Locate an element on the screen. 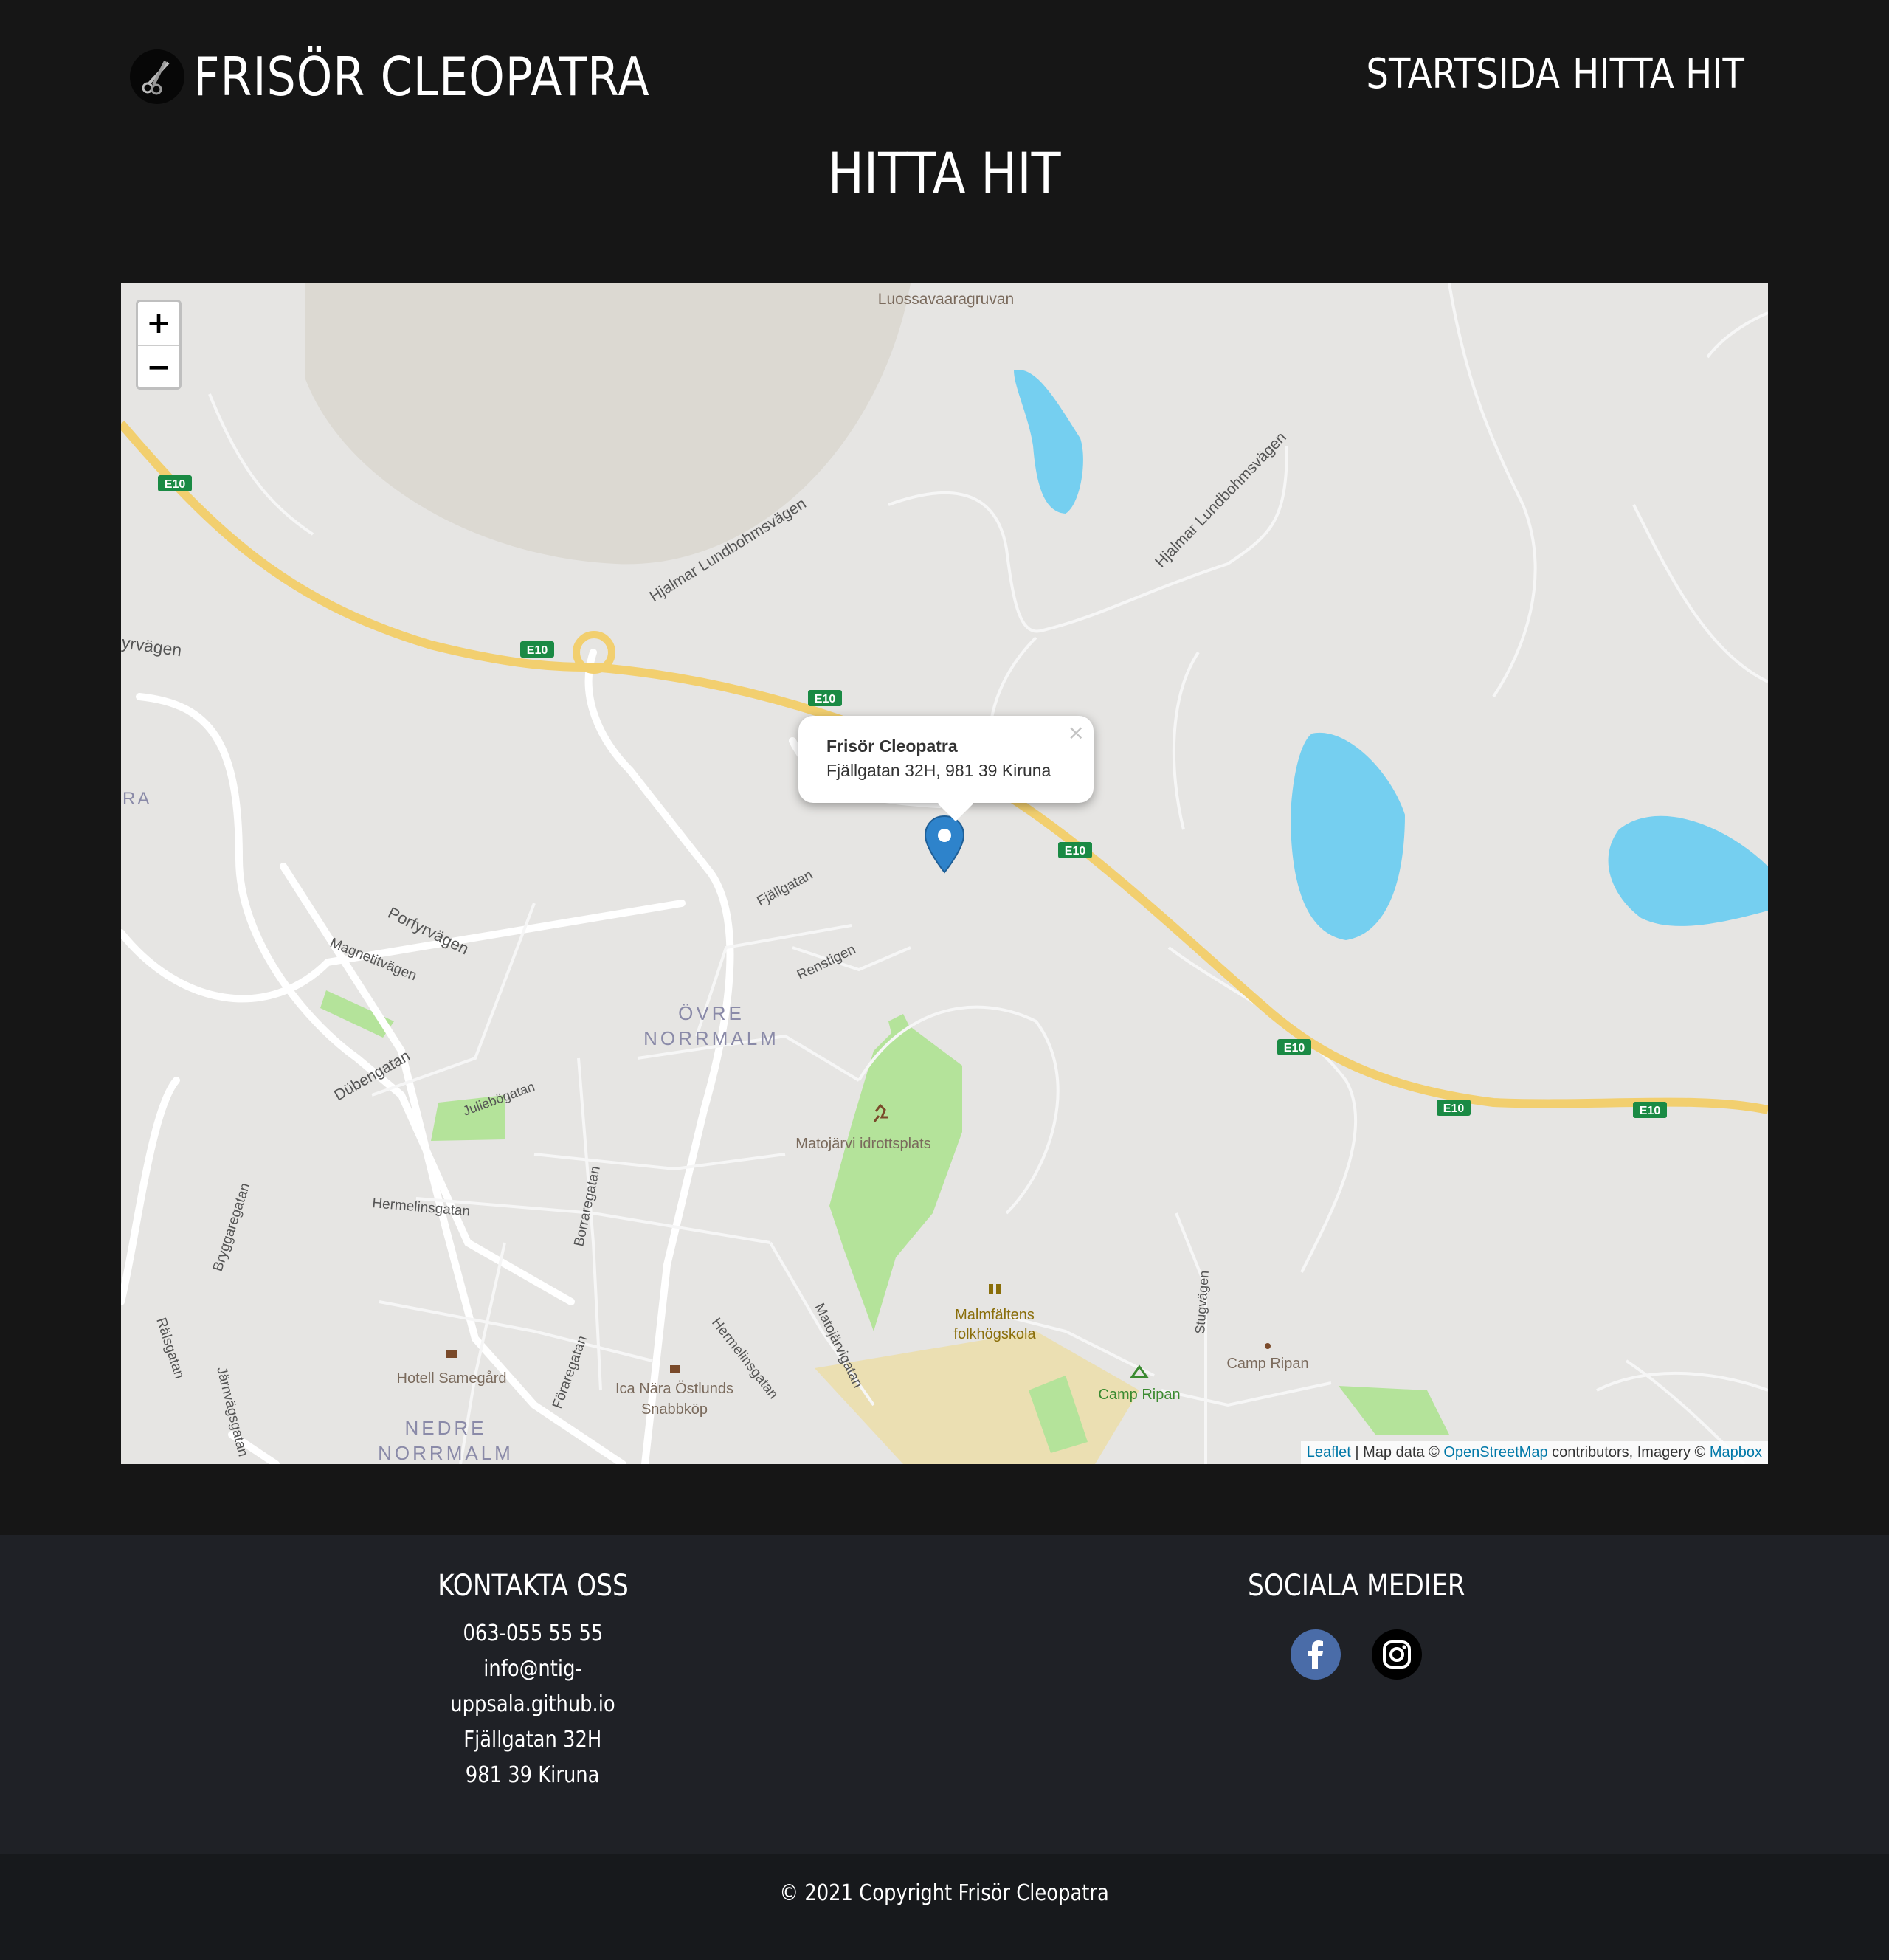 The image size is (1889, 1960). facebook-icon is located at coordinates (1316, 1654).